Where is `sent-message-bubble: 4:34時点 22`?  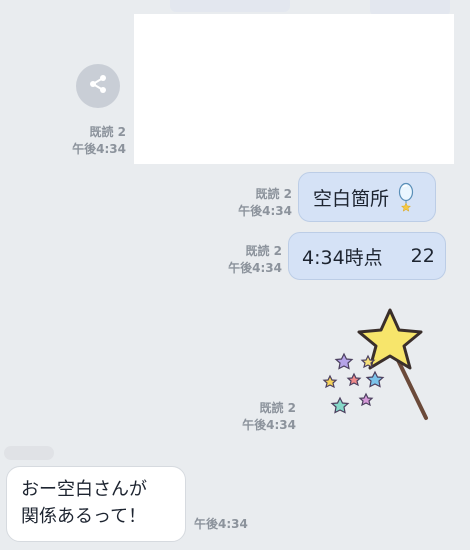
sent-message-bubble: 4:34時点 22 is located at coordinates (367, 256).